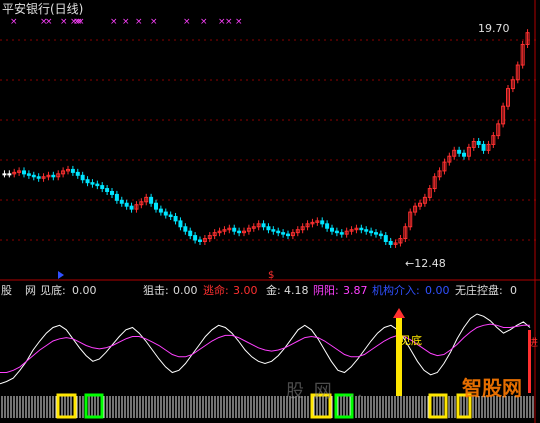  What do you see at coordinates (216, 290) in the screenshot?
I see `indicator-taoming: 逃命:` at bounding box center [216, 290].